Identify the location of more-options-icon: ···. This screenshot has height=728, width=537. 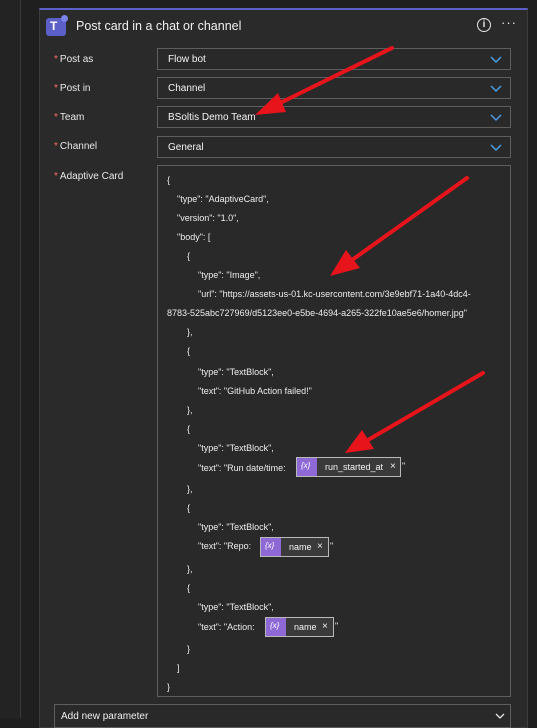
(509, 22).